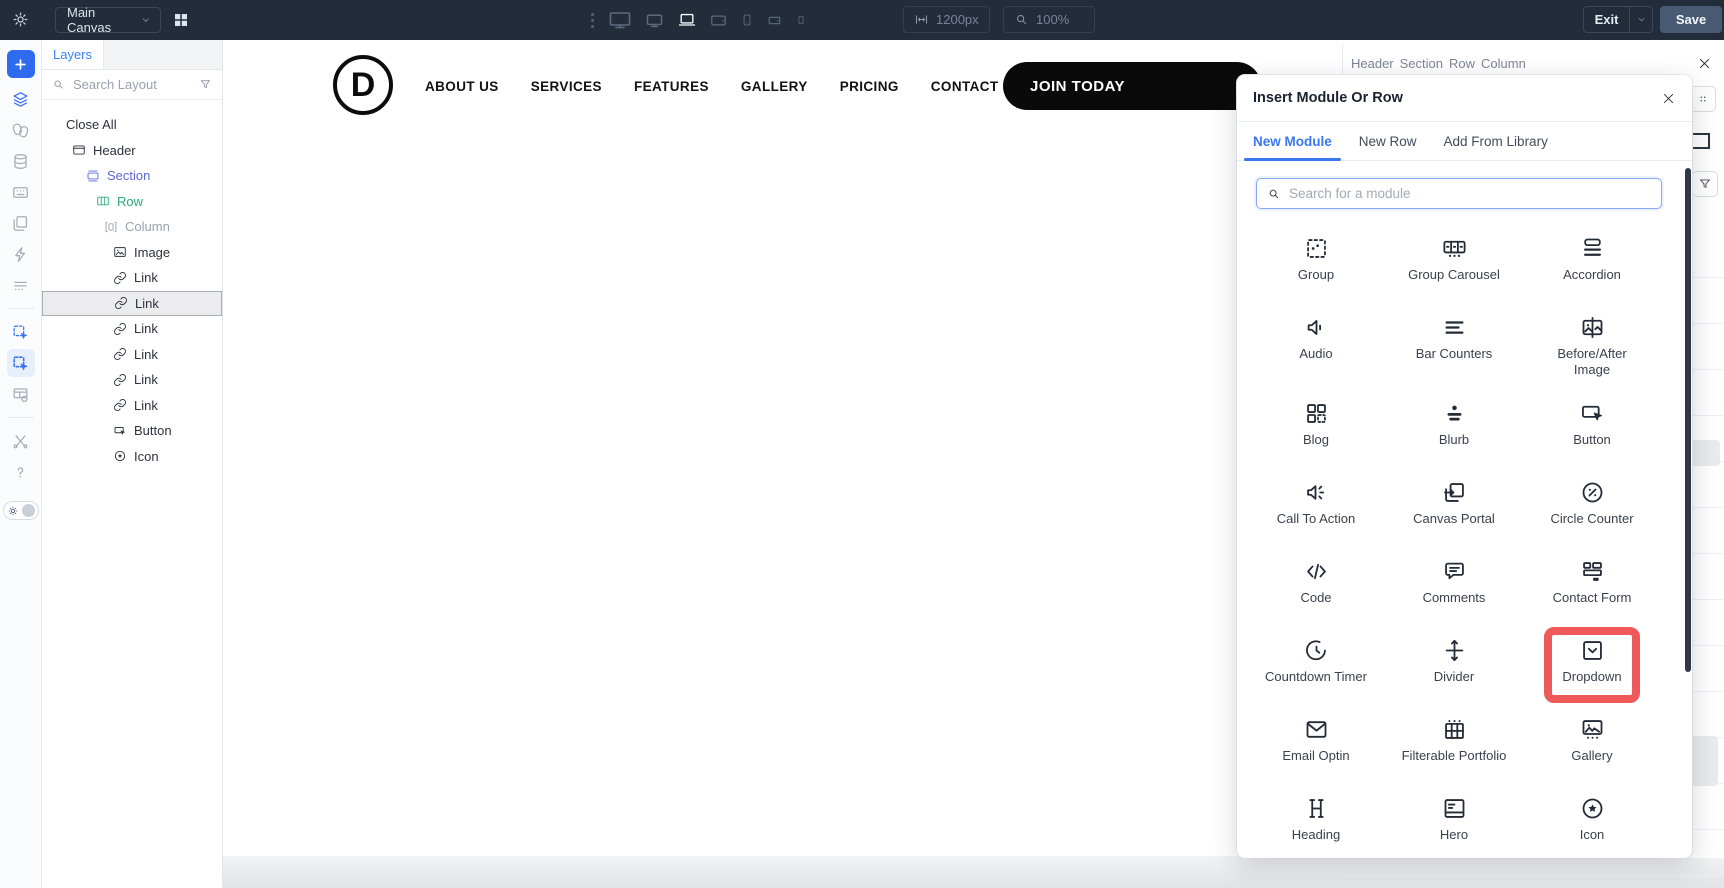  I want to click on modal-scrollbar, so click(1688, 420).